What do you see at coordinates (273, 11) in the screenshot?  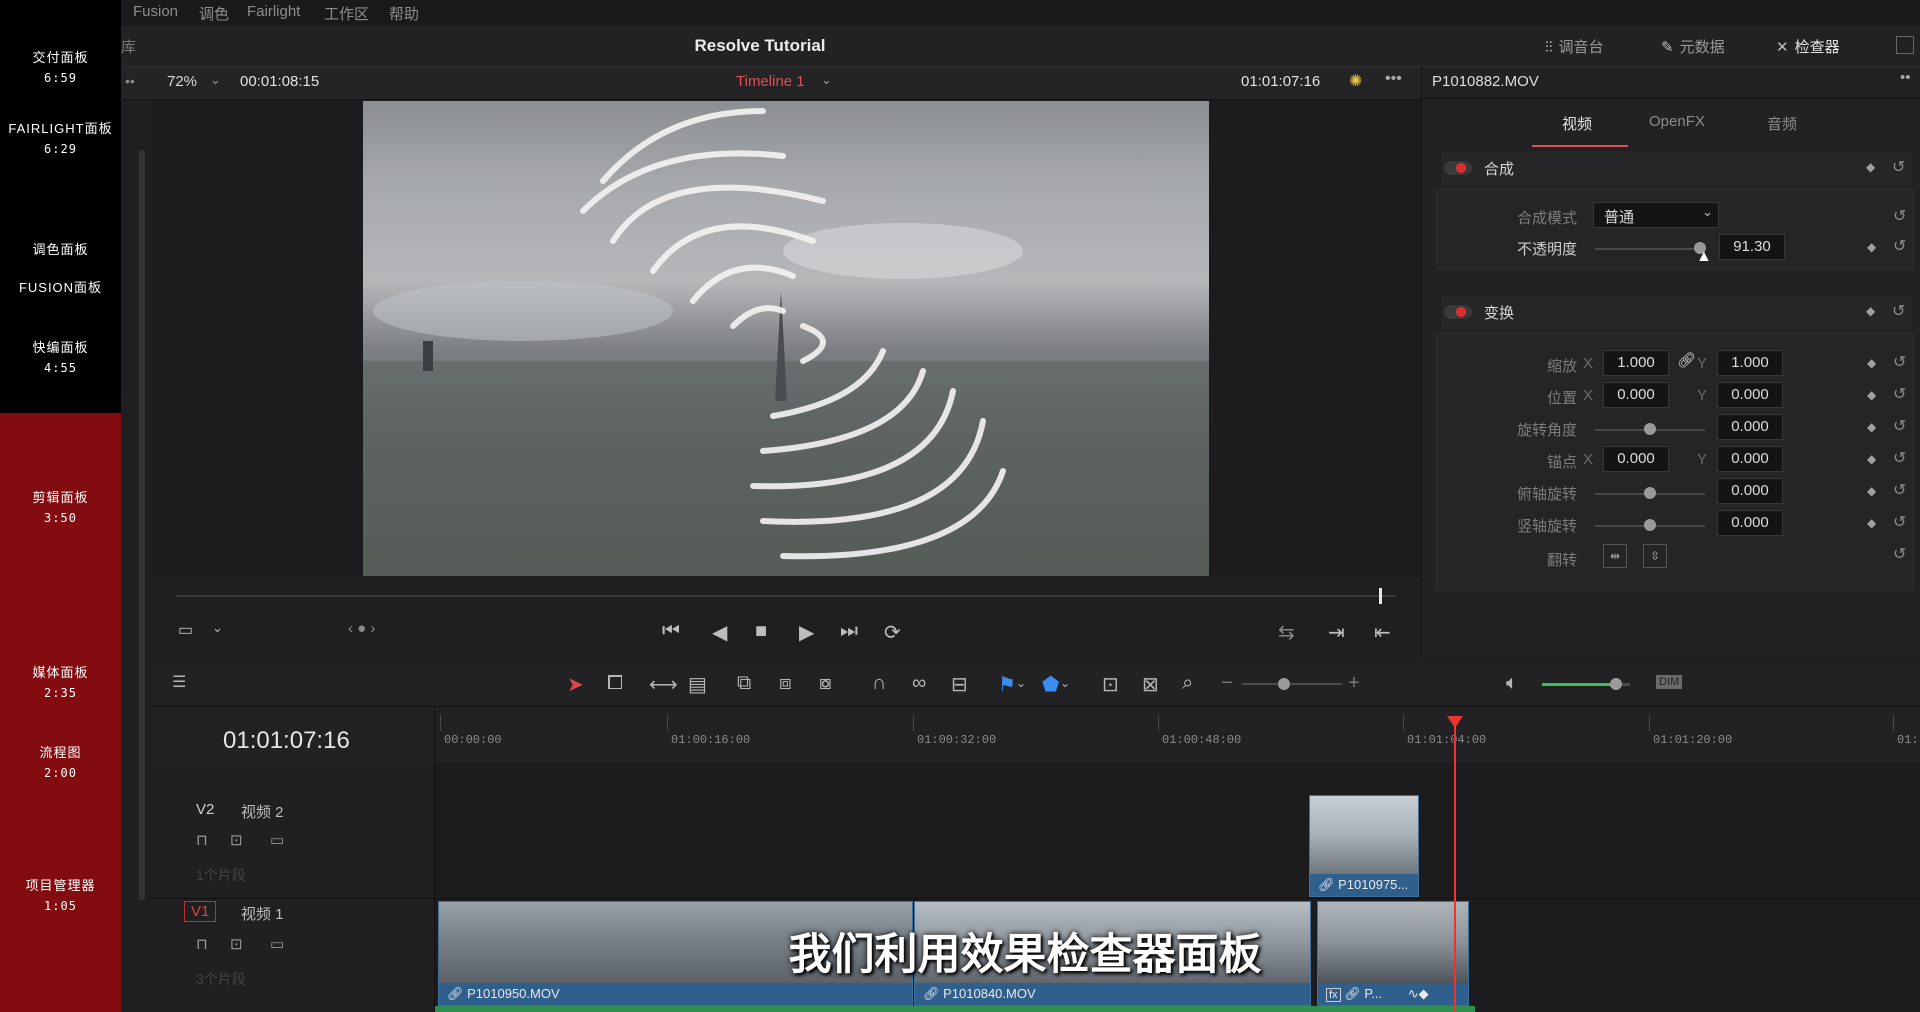 I see `menu-fairlight: Fairlight` at bounding box center [273, 11].